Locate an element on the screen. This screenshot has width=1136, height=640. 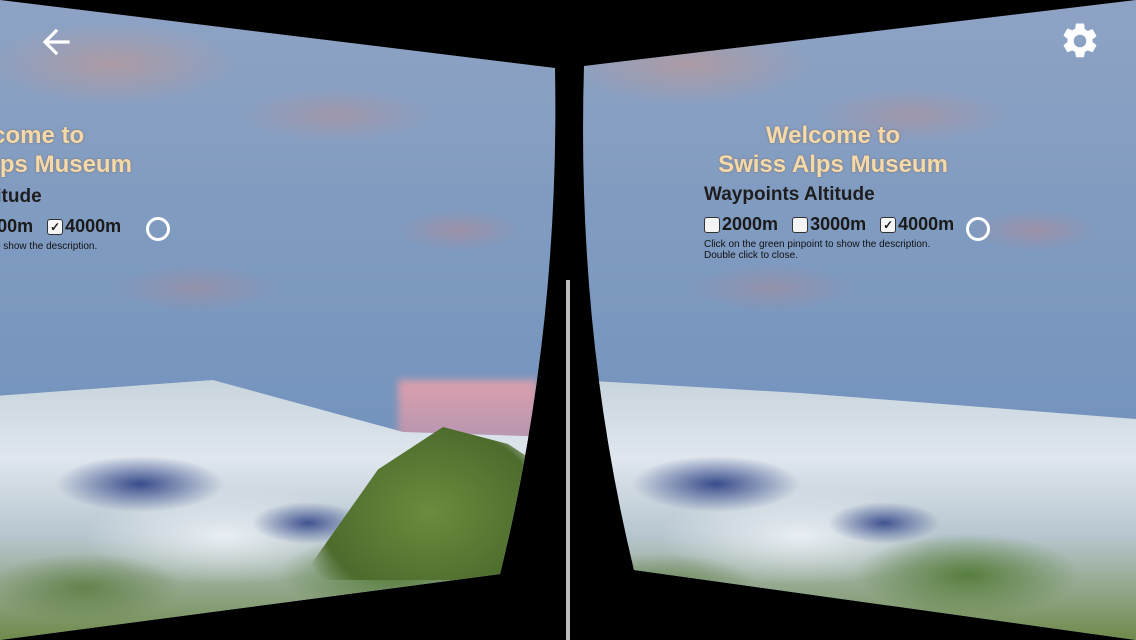
option-2000m: 2000m is located at coordinates (741, 224).